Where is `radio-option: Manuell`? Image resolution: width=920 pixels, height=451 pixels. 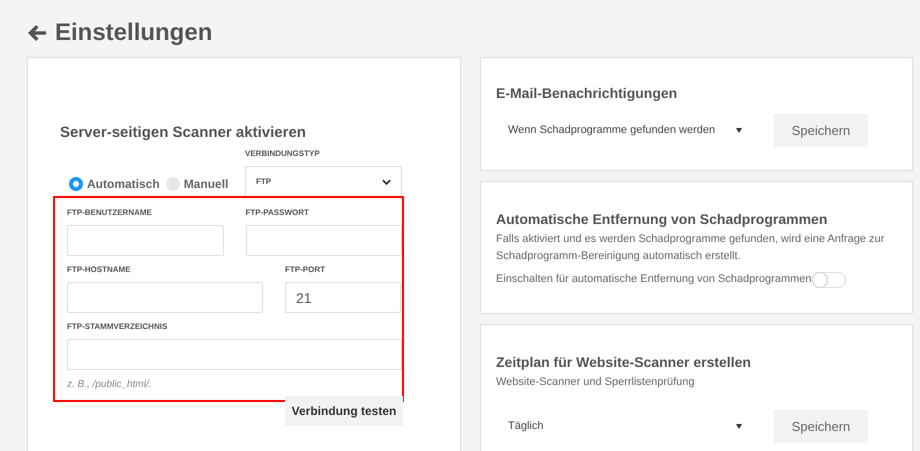
radio-option: Manuell is located at coordinates (197, 183).